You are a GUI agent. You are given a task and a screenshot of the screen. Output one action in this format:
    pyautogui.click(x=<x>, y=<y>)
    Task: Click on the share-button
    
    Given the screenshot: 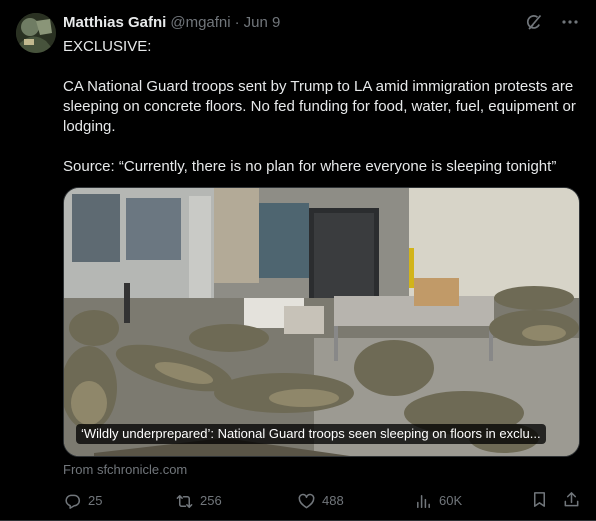 What is the action you would take?
    pyautogui.click(x=571, y=499)
    